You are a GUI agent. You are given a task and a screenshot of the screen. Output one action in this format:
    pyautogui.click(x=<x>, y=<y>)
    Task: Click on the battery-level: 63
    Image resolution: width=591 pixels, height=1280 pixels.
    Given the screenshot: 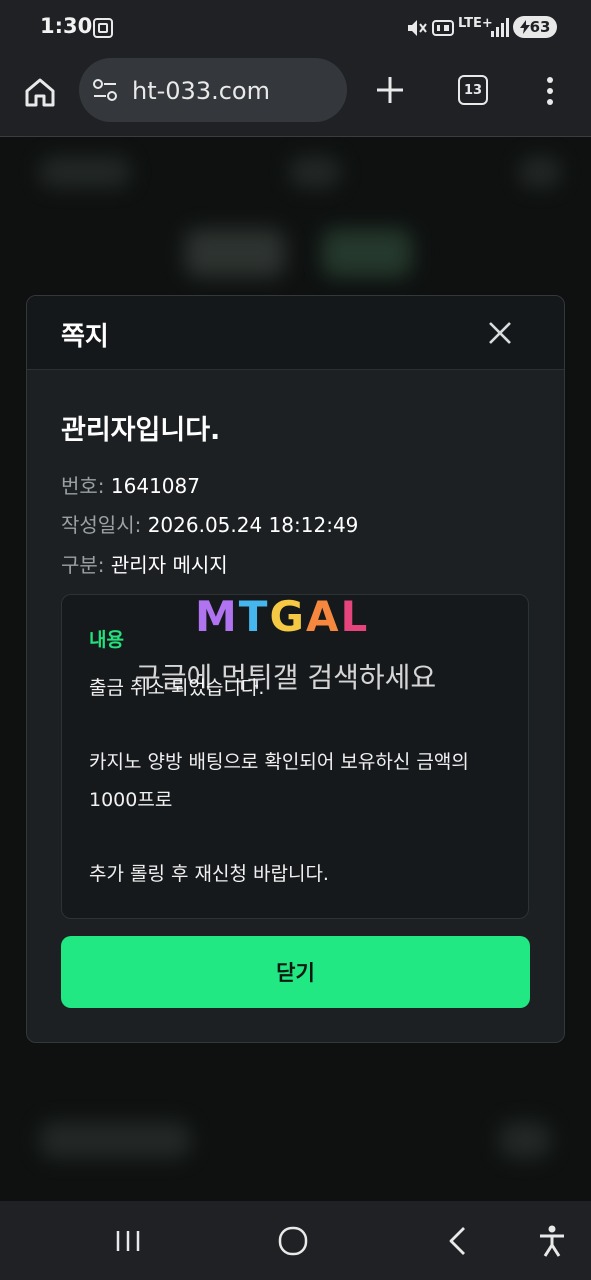 What is the action you would take?
    pyautogui.click(x=540, y=27)
    